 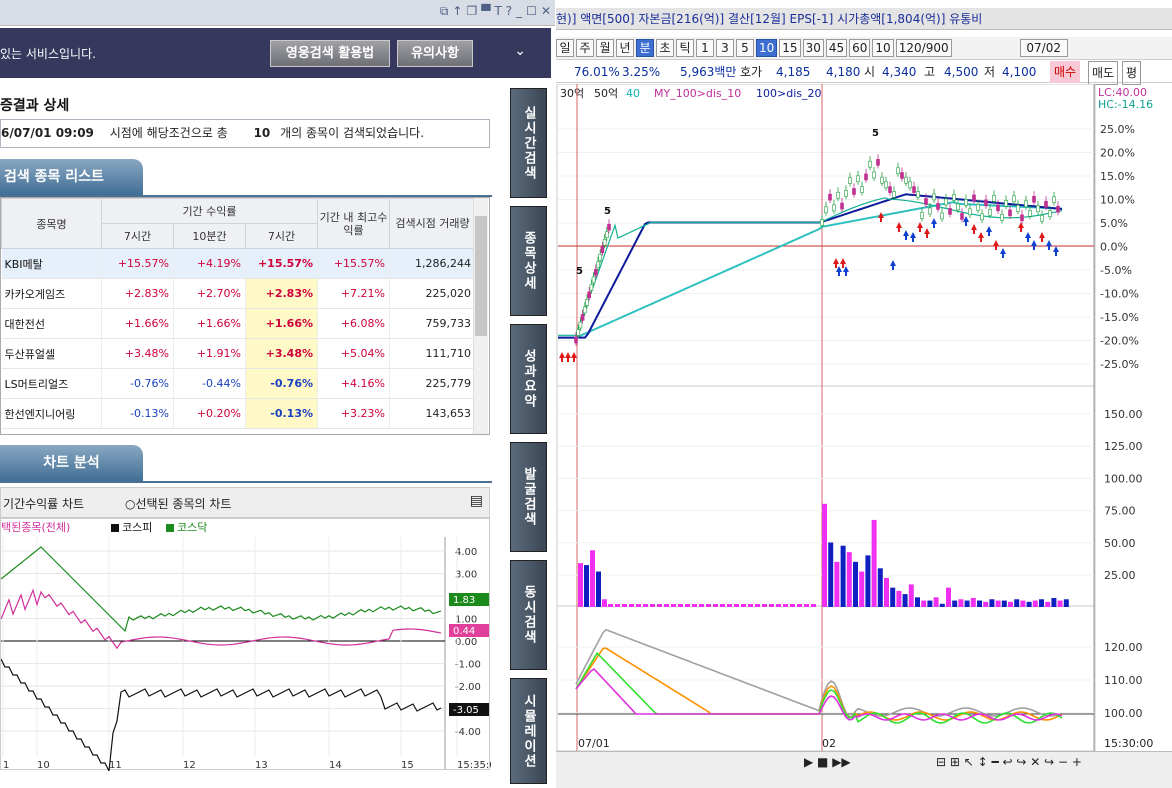 What do you see at coordinates (1123, 446) in the screenshot?
I see `volume-tick: 125.00` at bounding box center [1123, 446].